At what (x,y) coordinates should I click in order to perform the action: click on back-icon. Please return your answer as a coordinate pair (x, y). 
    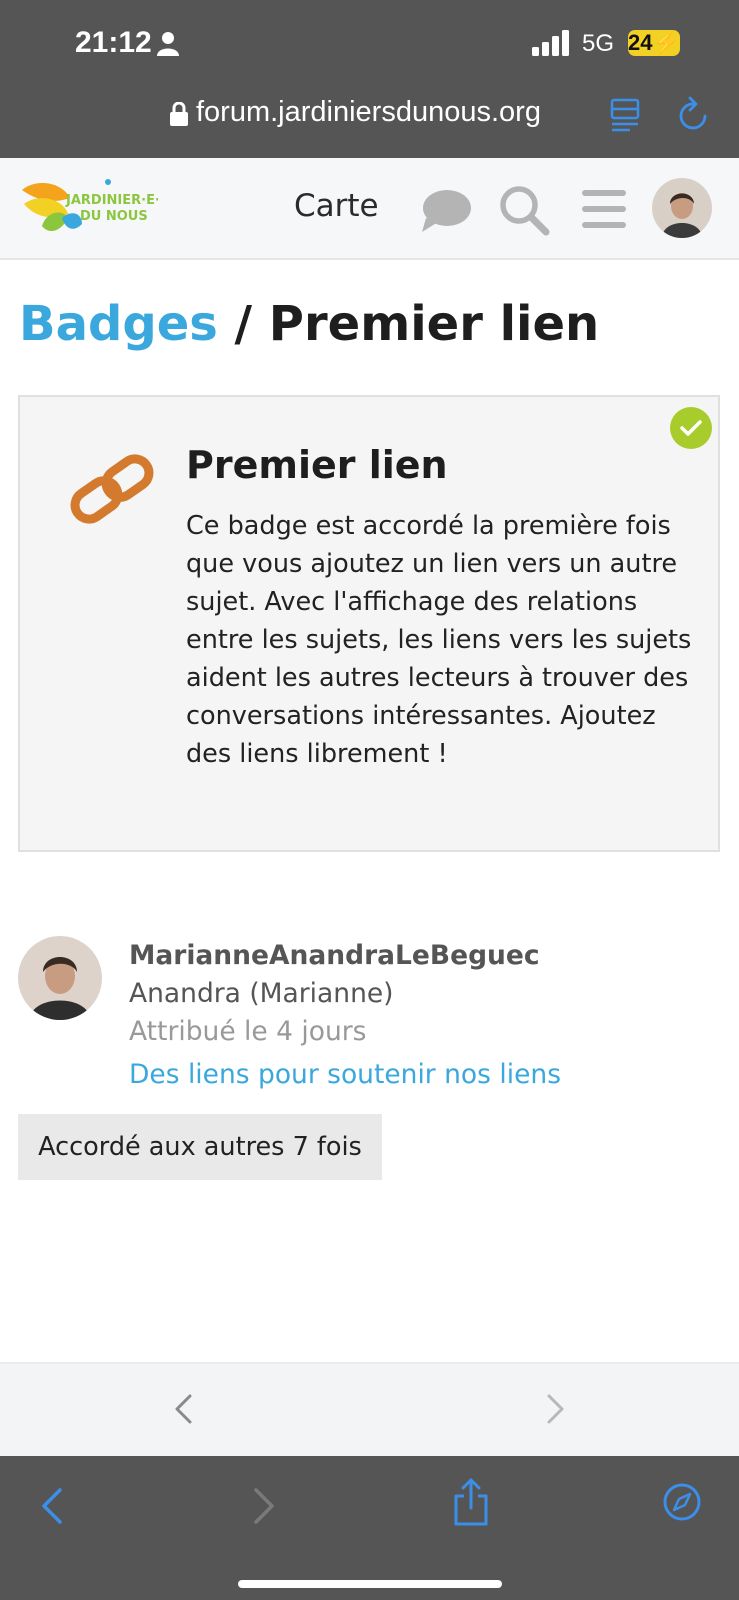
    Looking at the image, I should click on (51, 1506).